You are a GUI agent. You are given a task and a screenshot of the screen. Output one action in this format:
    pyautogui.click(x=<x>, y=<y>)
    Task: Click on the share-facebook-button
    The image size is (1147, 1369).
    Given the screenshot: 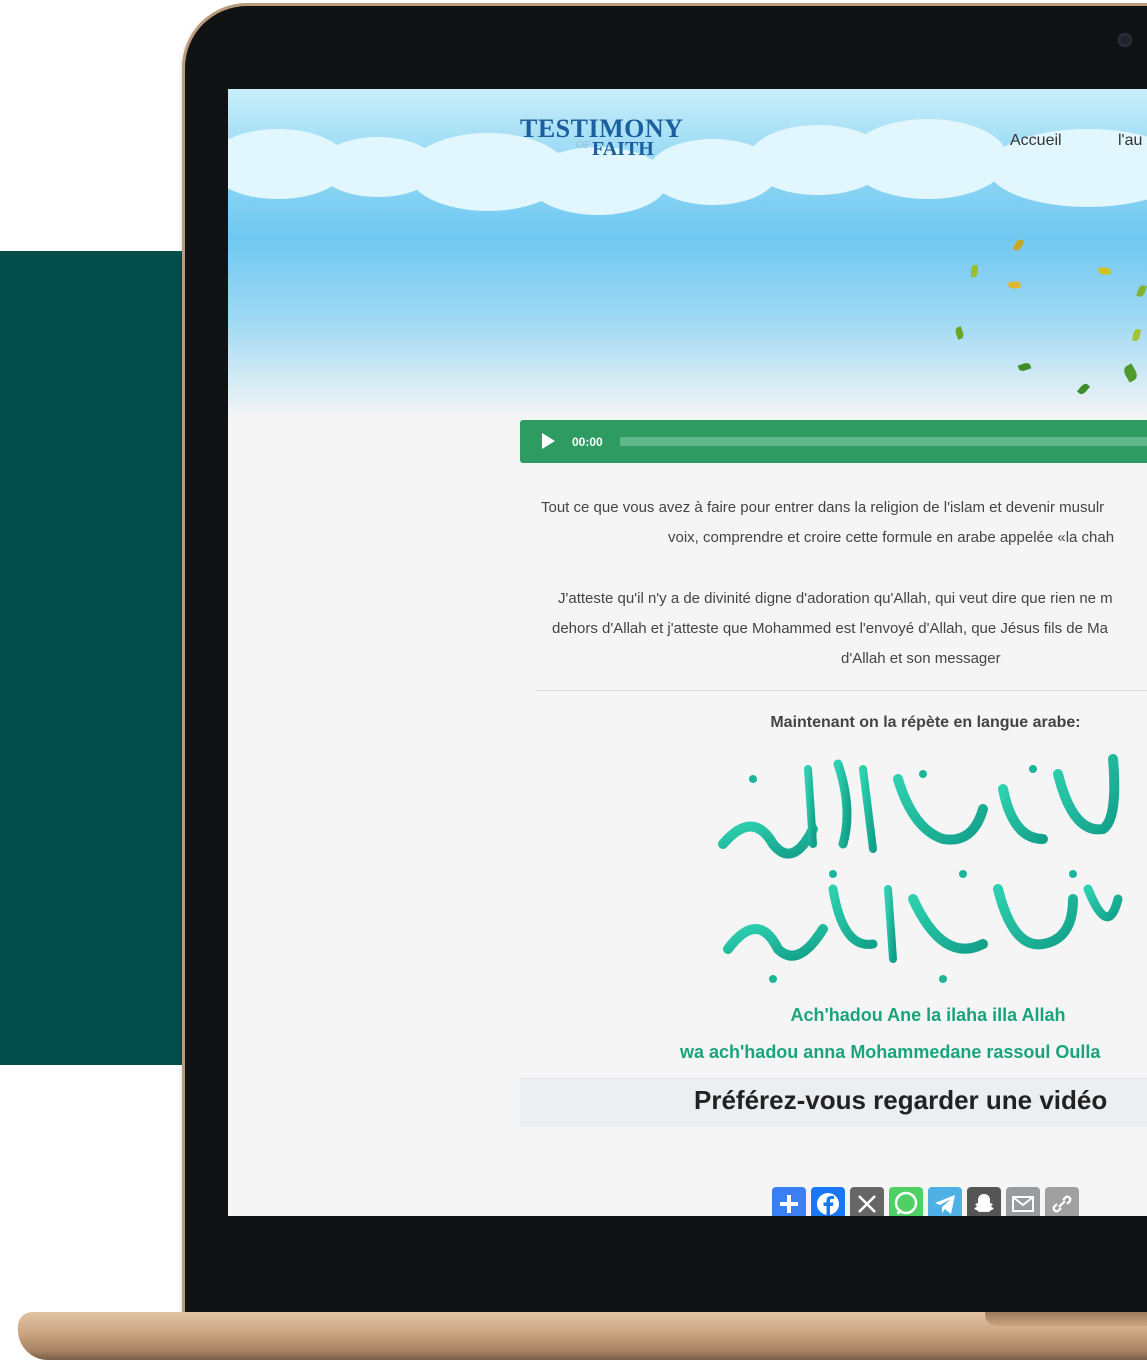 What is the action you would take?
    pyautogui.click(x=828, y=1201)
    